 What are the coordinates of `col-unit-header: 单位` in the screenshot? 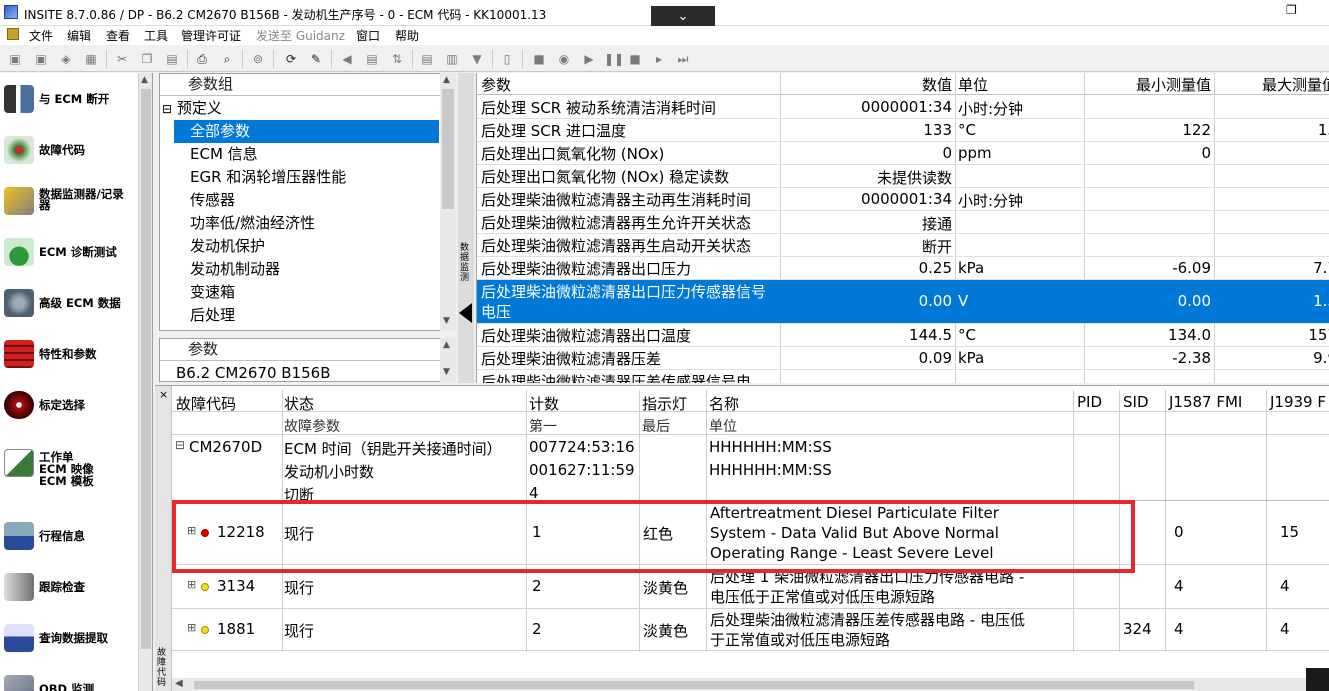 It's located at (973, 84).